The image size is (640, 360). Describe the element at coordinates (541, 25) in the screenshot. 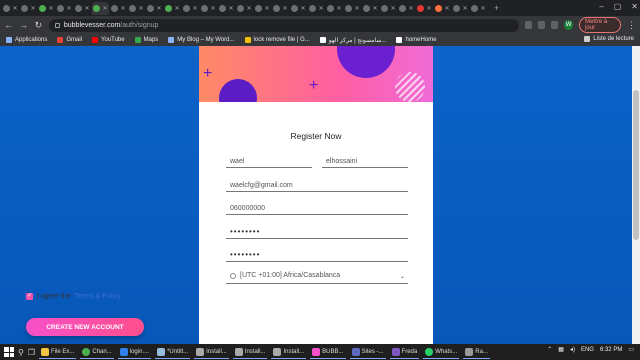

I see `star-icon` at that location.